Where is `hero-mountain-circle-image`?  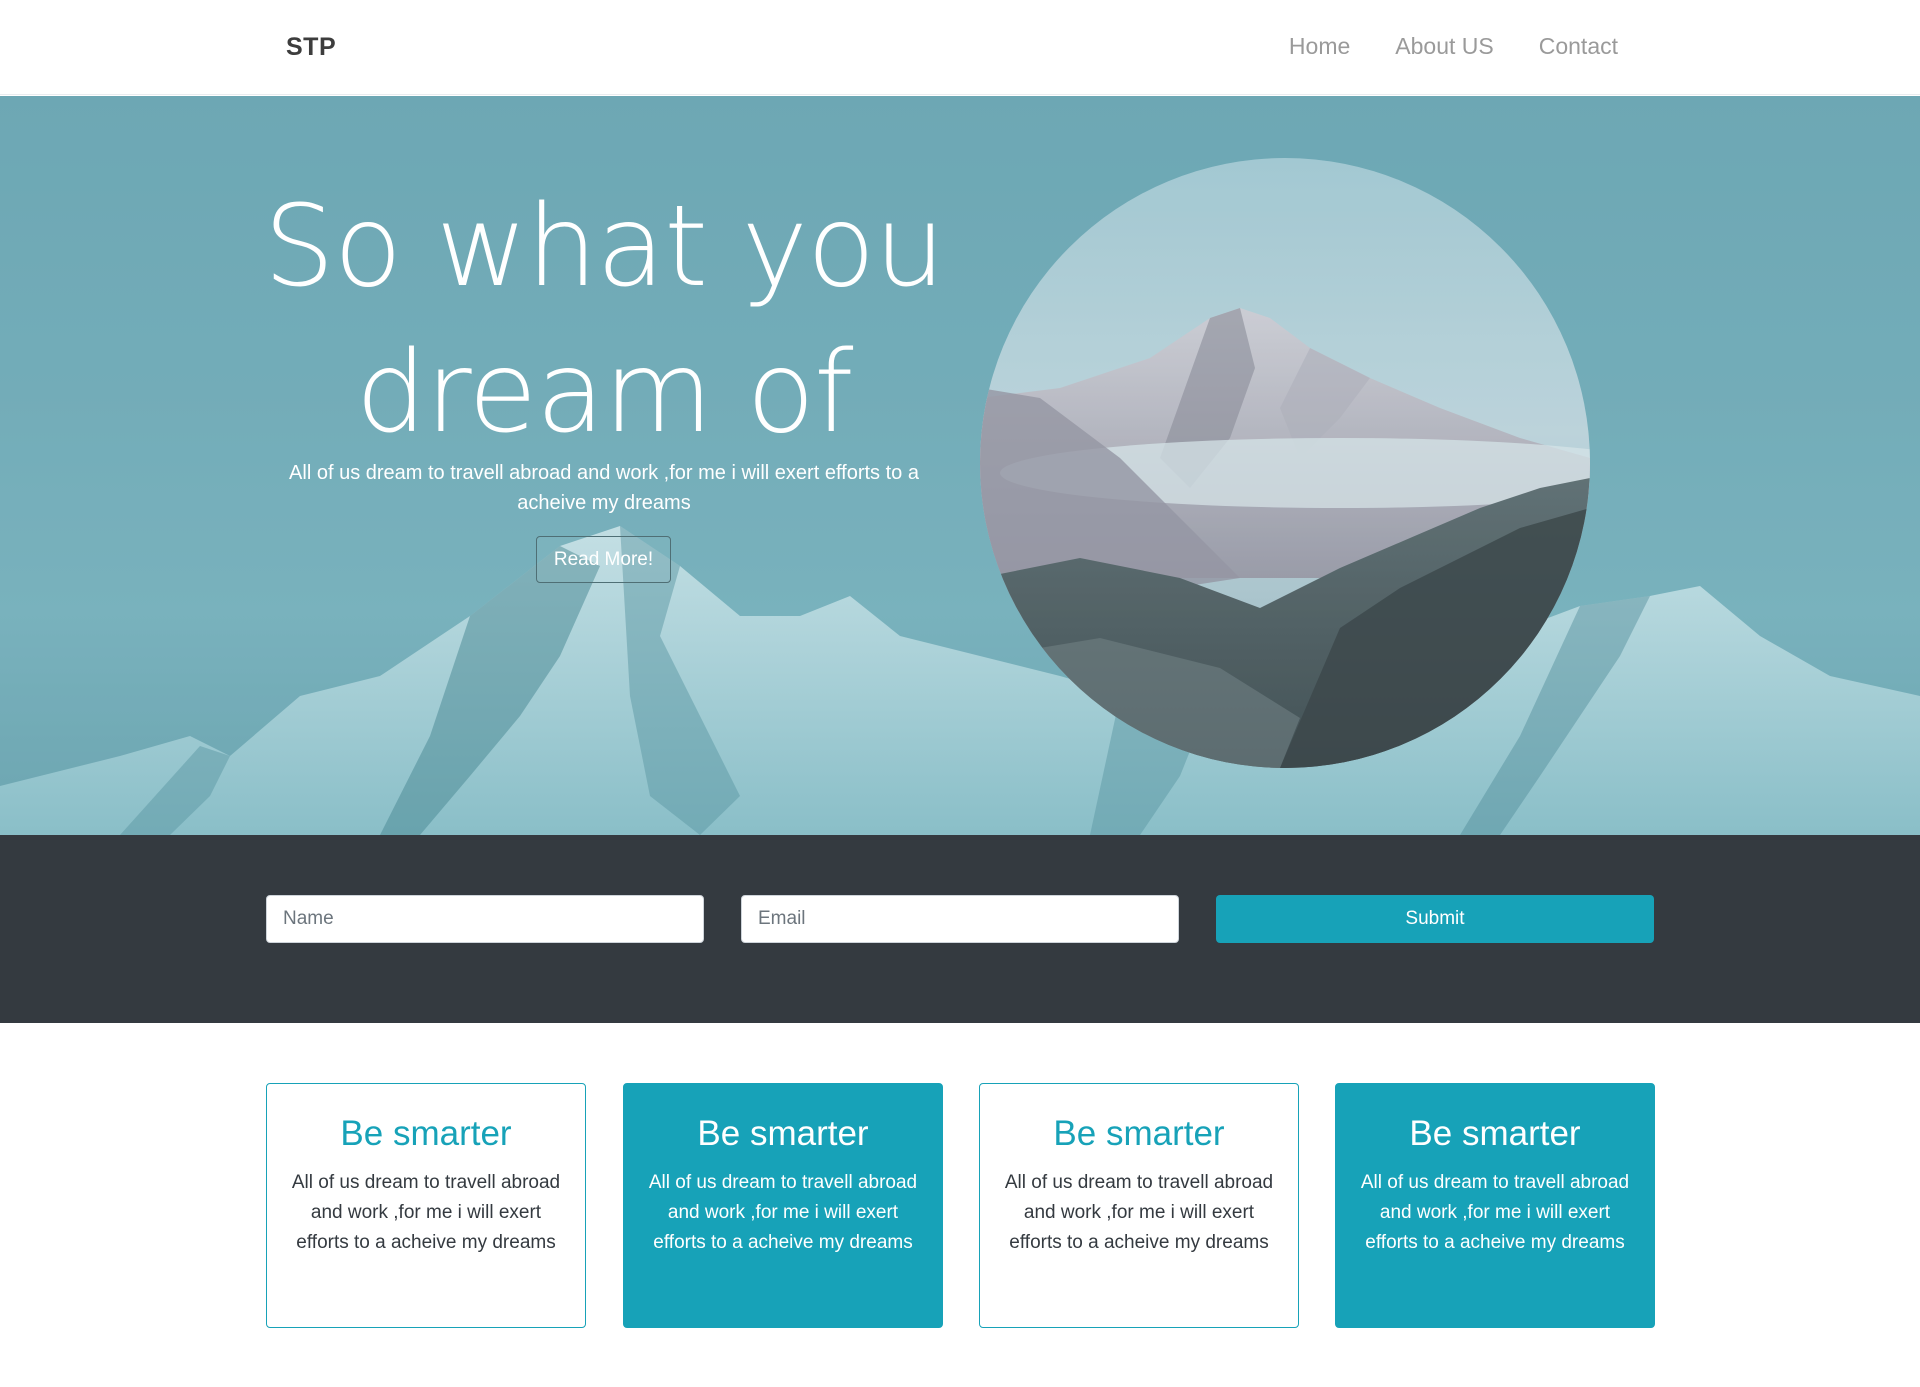 hero-mountain-circle-image is located at coordinates (1285, 463).